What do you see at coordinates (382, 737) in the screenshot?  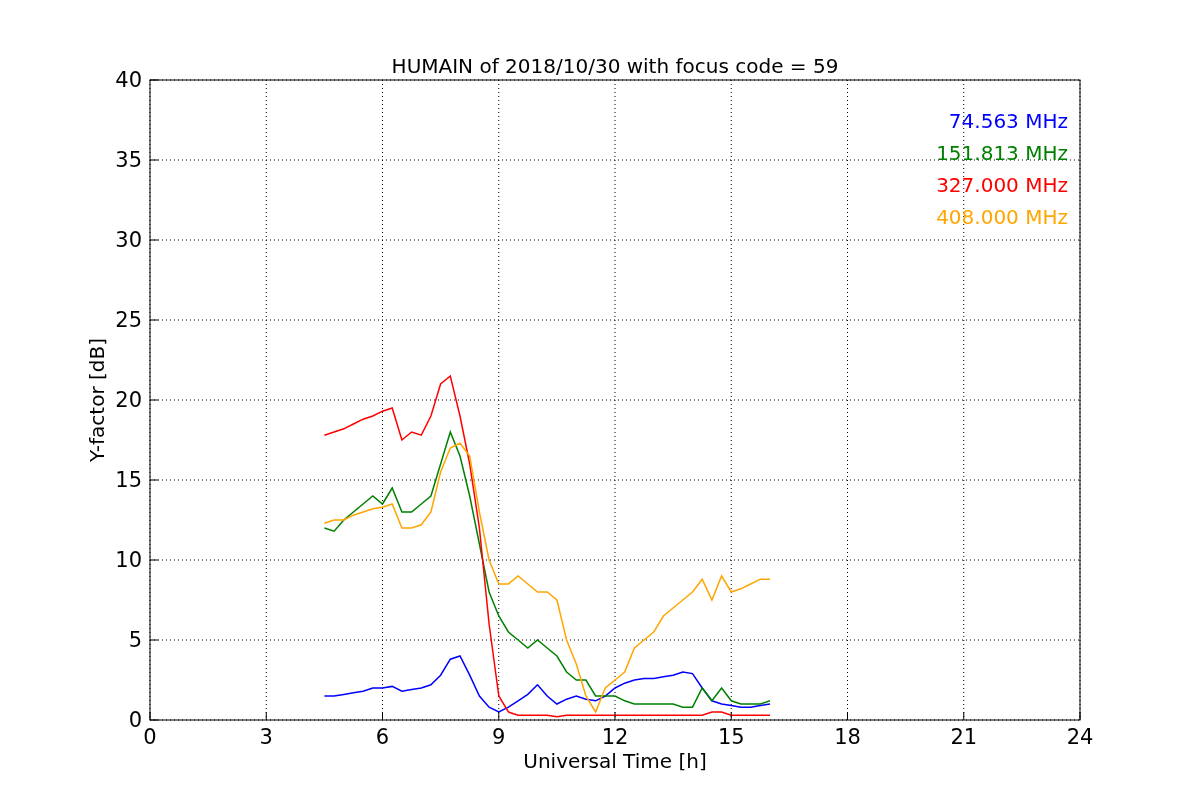 I see `tick-label: 6` at bounding box center [382, 737].